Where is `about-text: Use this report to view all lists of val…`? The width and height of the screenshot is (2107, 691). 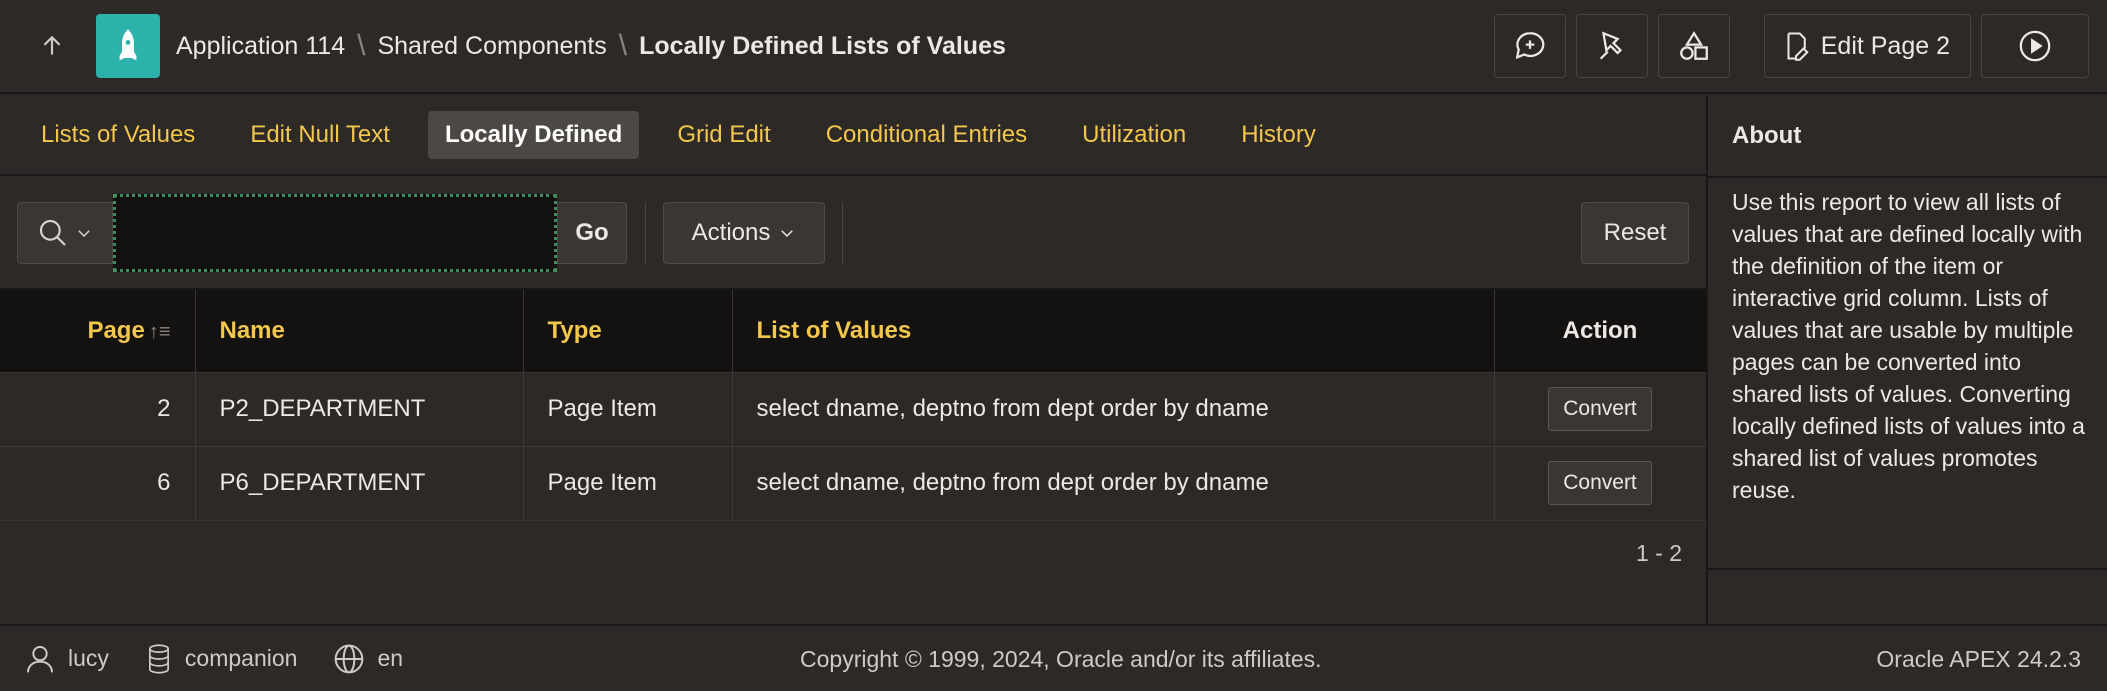 about-text: Use this report to view all lists of val… is located at coordinates (1908, 346).